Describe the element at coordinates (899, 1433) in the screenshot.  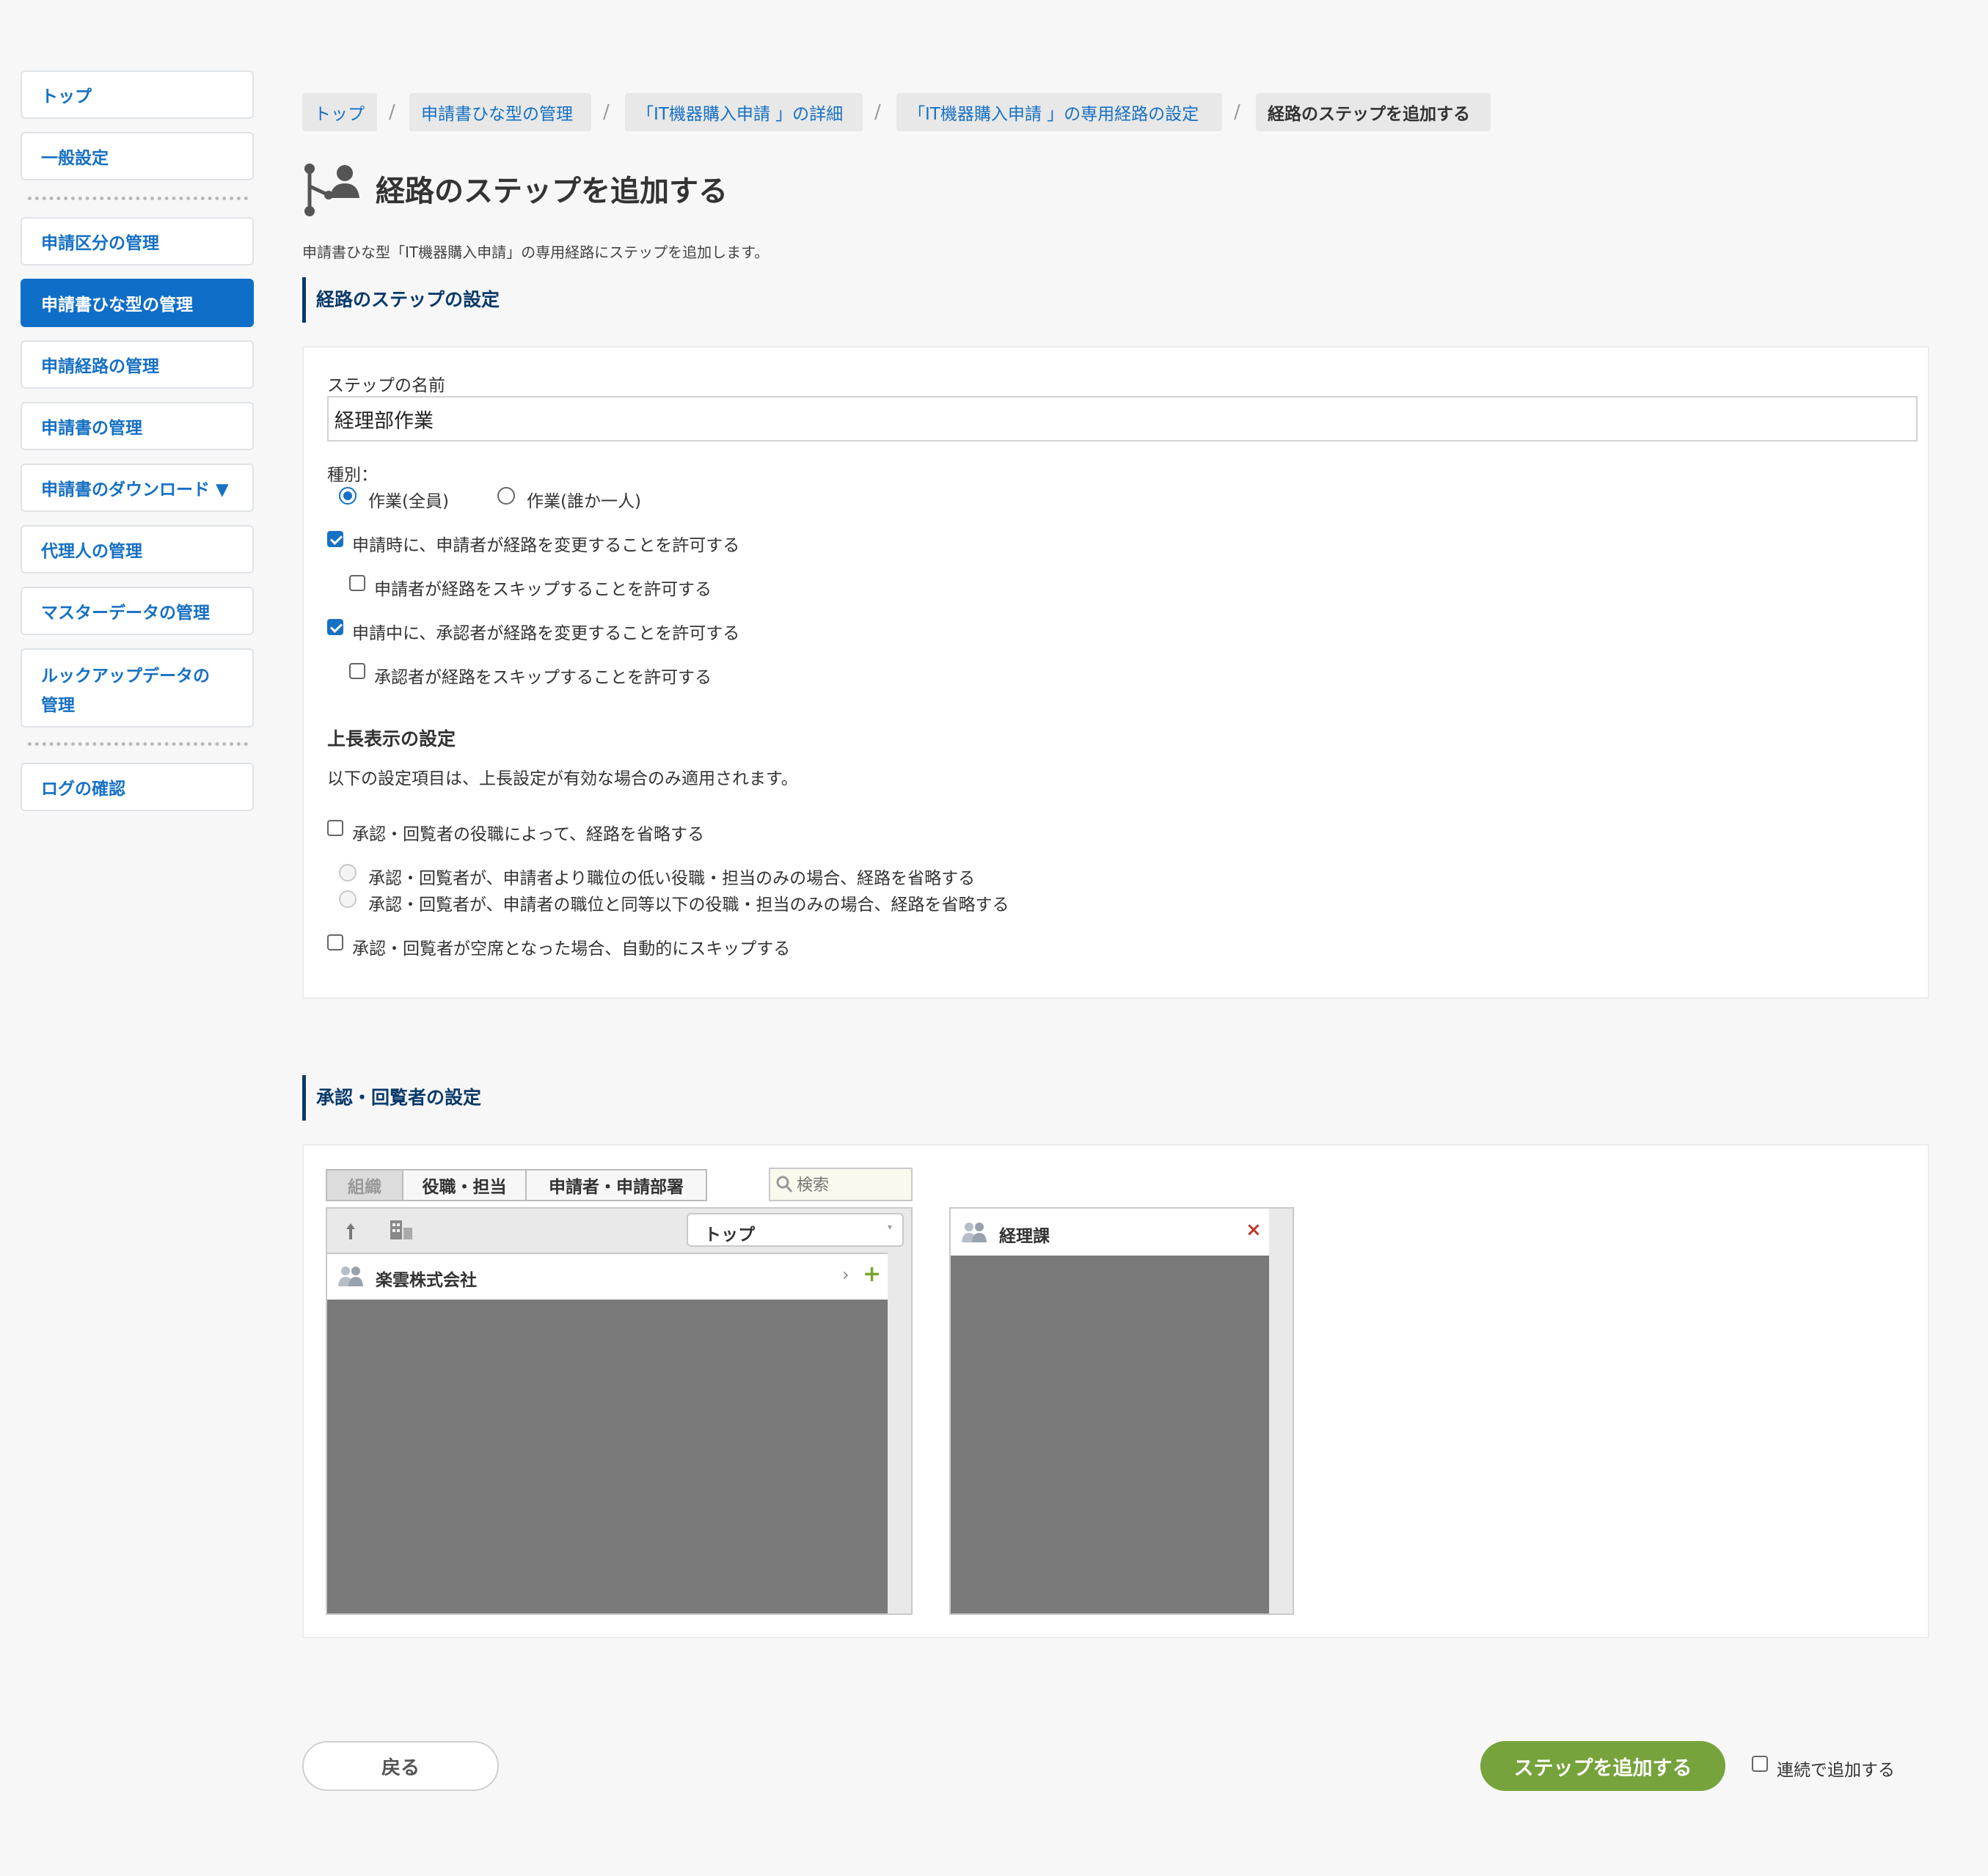
I see `organization-scrollbar` at that location.